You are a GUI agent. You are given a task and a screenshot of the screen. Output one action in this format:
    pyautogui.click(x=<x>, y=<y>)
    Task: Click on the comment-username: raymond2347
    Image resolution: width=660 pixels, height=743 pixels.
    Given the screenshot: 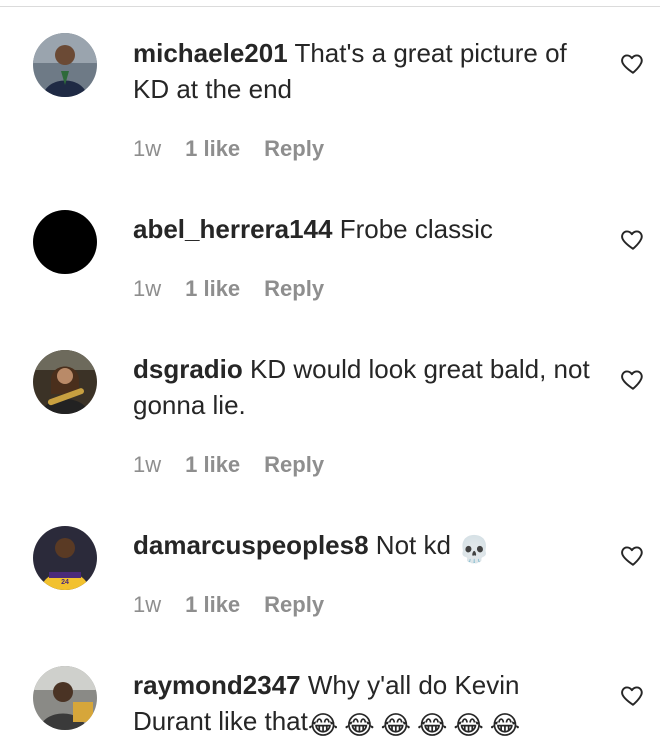 What is the action you would take?
    pyautogui.click(x=217, y=685)
    